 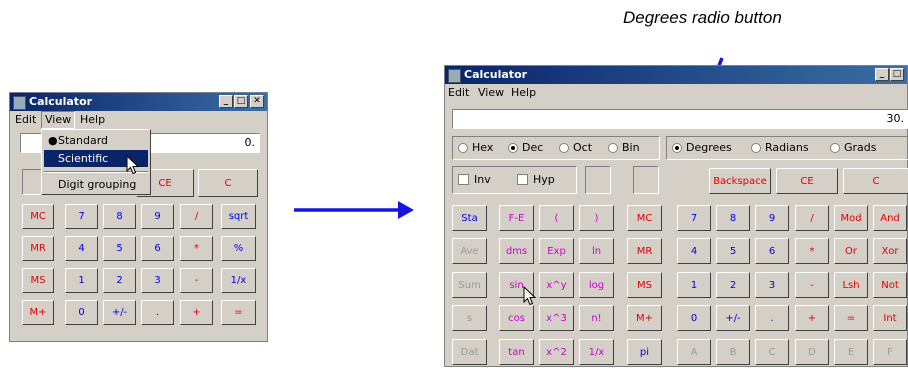 What do you see at coordinates (556, 251) in the screenshot?
I see `exp-button: Exp` at bounding box center [556, 251].